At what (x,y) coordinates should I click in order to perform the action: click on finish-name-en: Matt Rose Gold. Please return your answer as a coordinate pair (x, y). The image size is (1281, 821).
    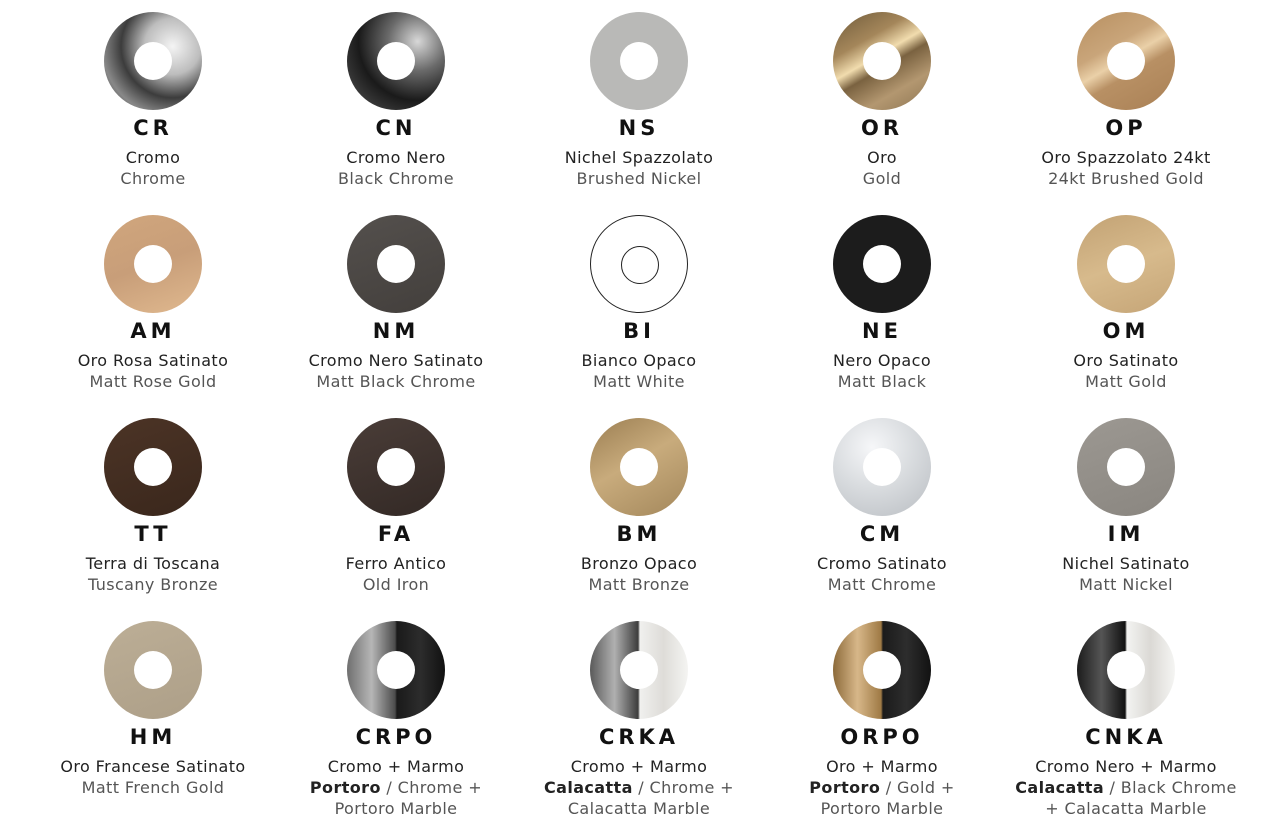
    Looking at the image, I should click on (153, 381).